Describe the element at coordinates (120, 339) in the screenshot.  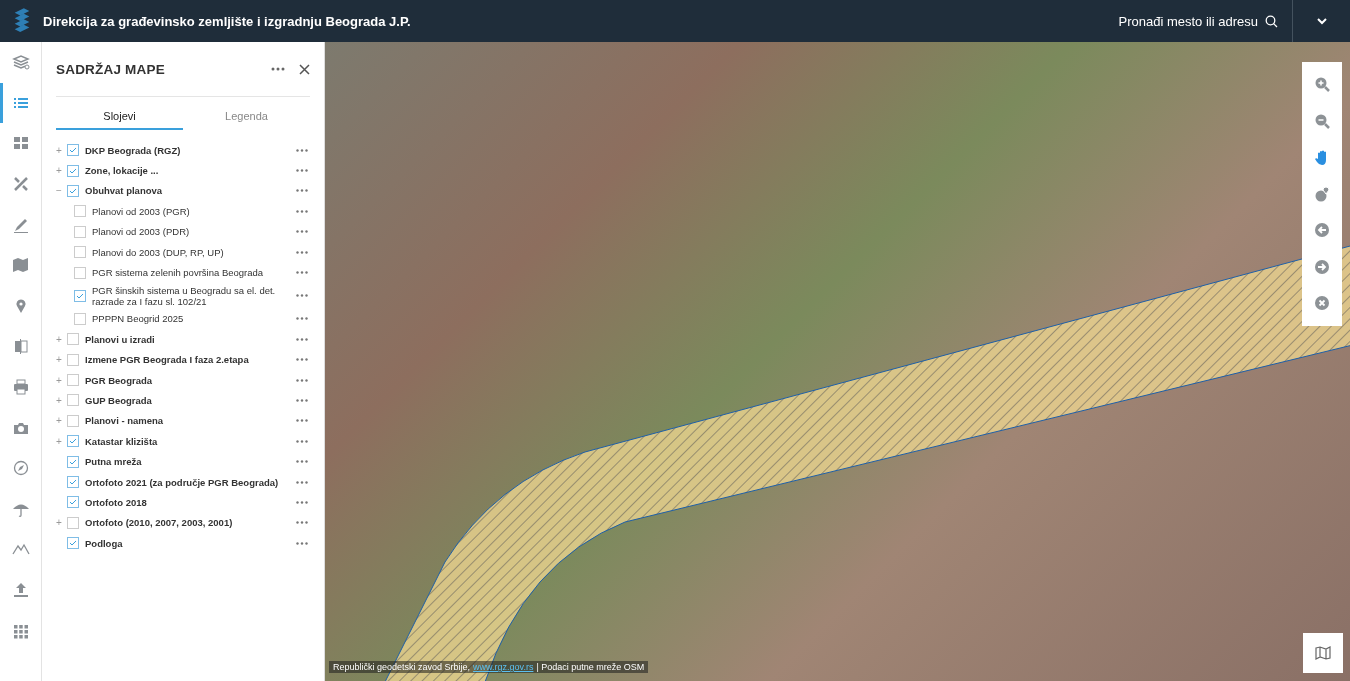
I see `layer-label: Planovi u izradi` at that location.